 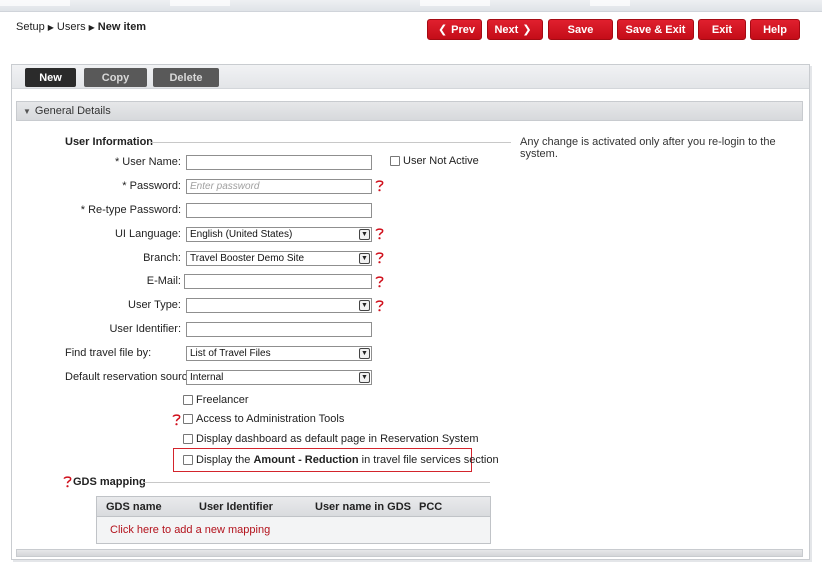 I want to click on prev-button: ❮ Prev, so click(x=454, y=29).